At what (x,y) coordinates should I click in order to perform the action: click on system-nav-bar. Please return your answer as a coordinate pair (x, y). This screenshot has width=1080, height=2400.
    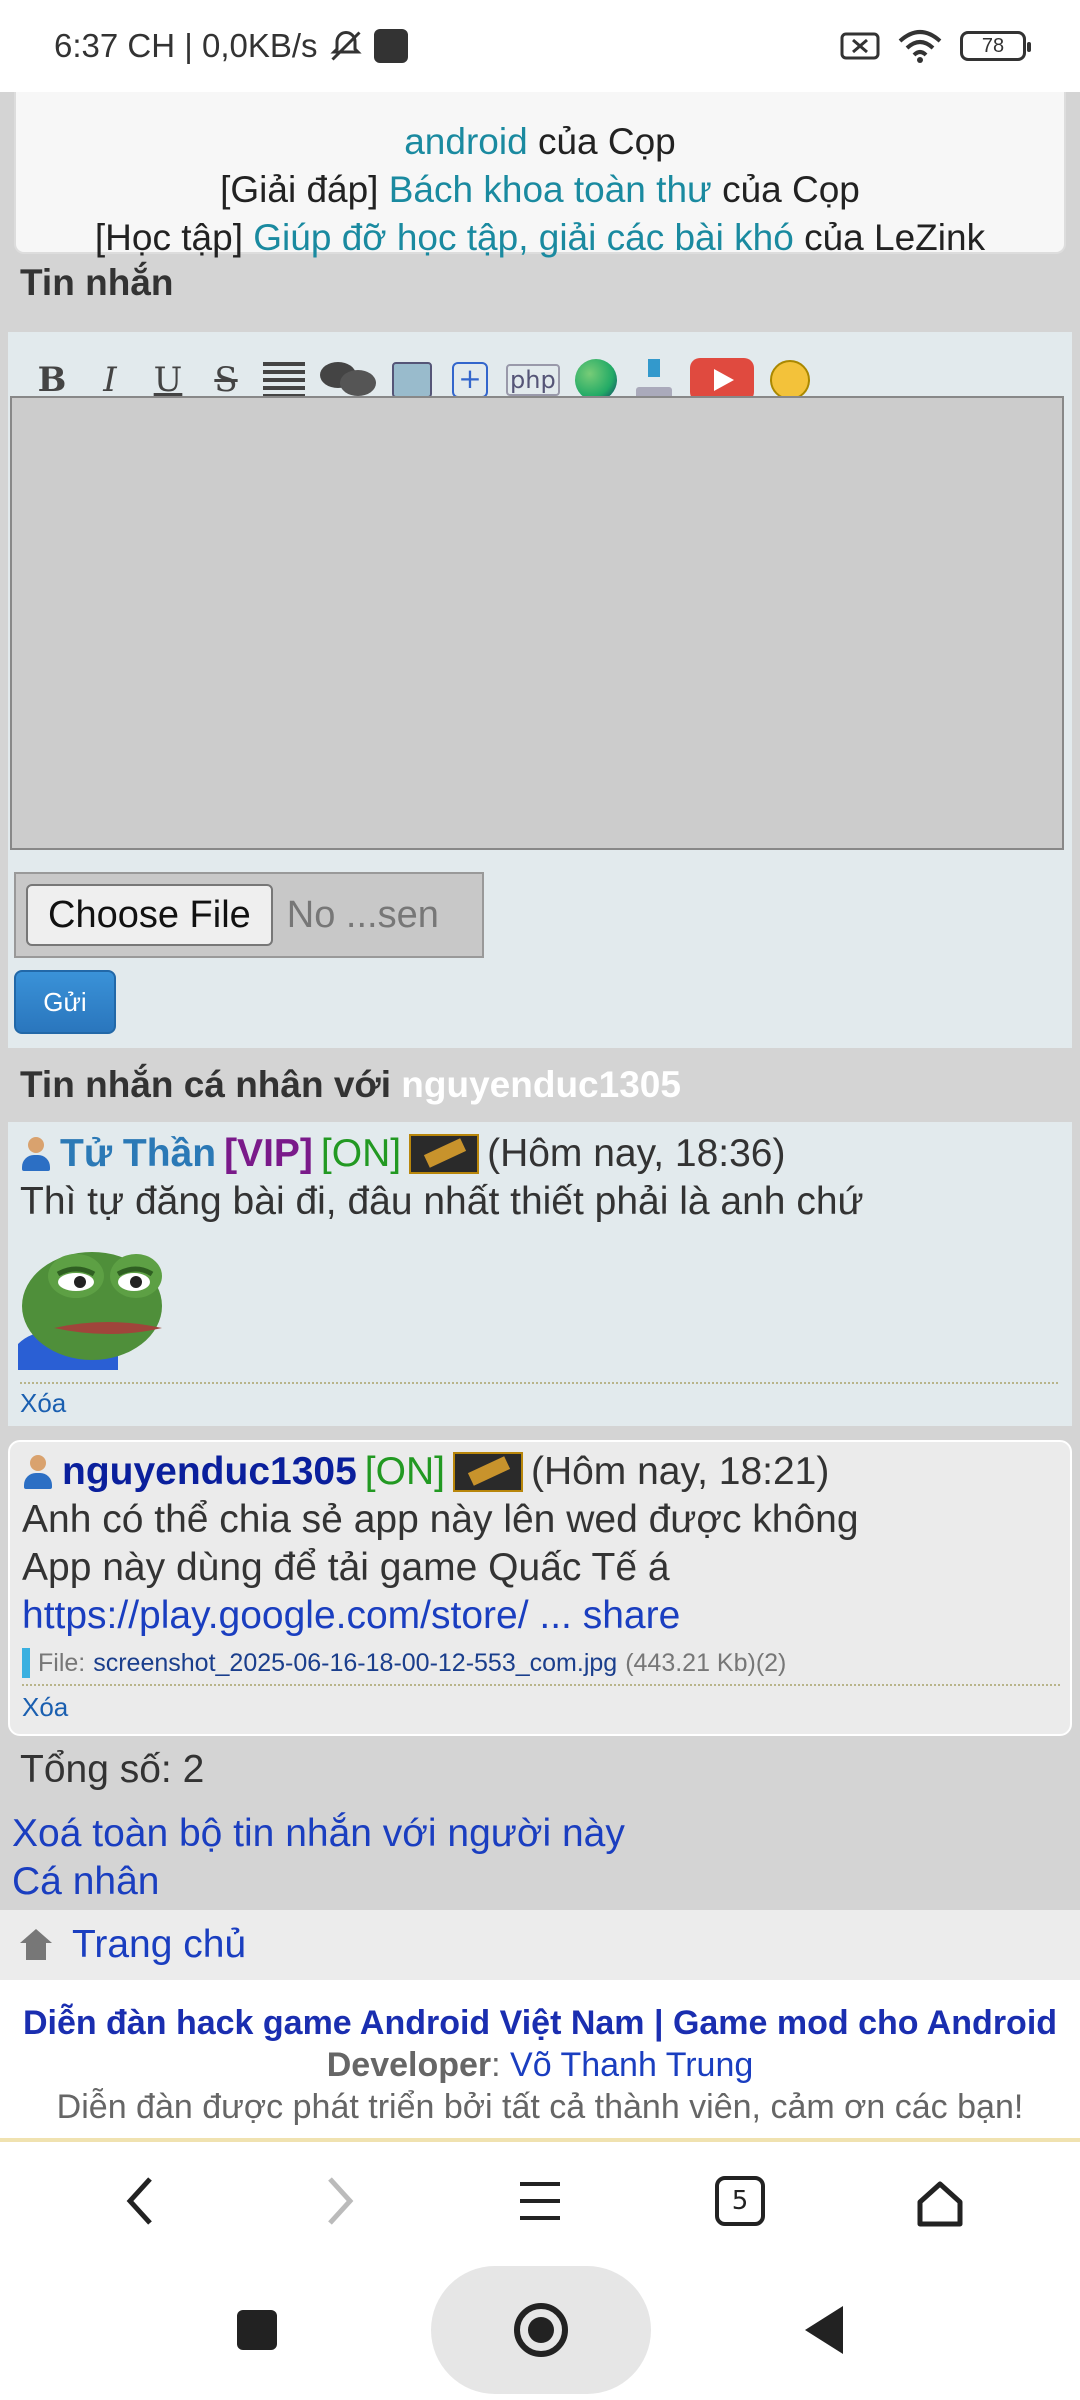
    Looking at the image, I should click on (540, 2330).